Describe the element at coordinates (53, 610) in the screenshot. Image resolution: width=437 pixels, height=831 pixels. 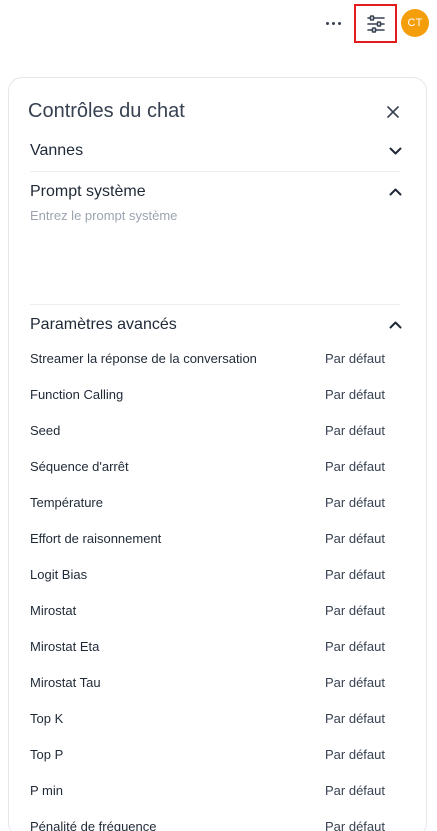
I see `param-name: Mirostat` at that location.